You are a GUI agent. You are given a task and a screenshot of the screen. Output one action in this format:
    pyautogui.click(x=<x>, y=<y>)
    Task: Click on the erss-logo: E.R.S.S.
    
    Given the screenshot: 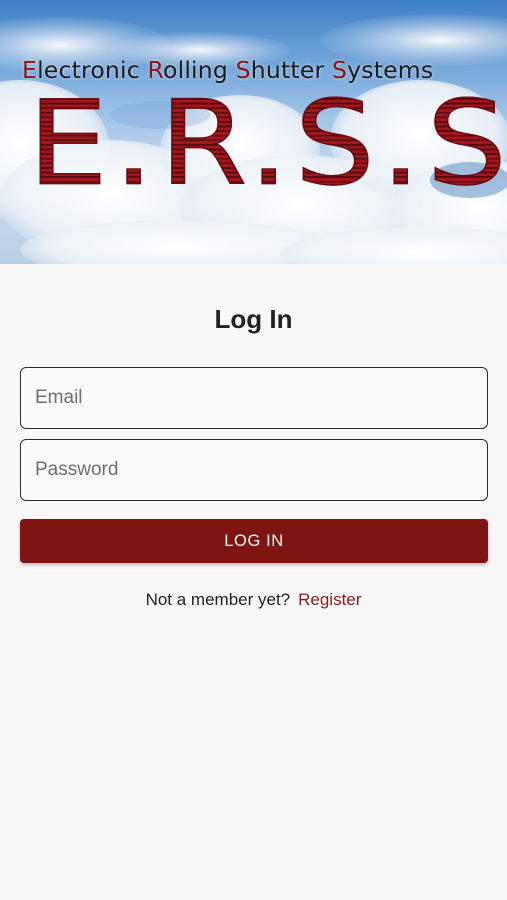 What is the action you would take?
    pyautogui.click(x=267, y=143)
    